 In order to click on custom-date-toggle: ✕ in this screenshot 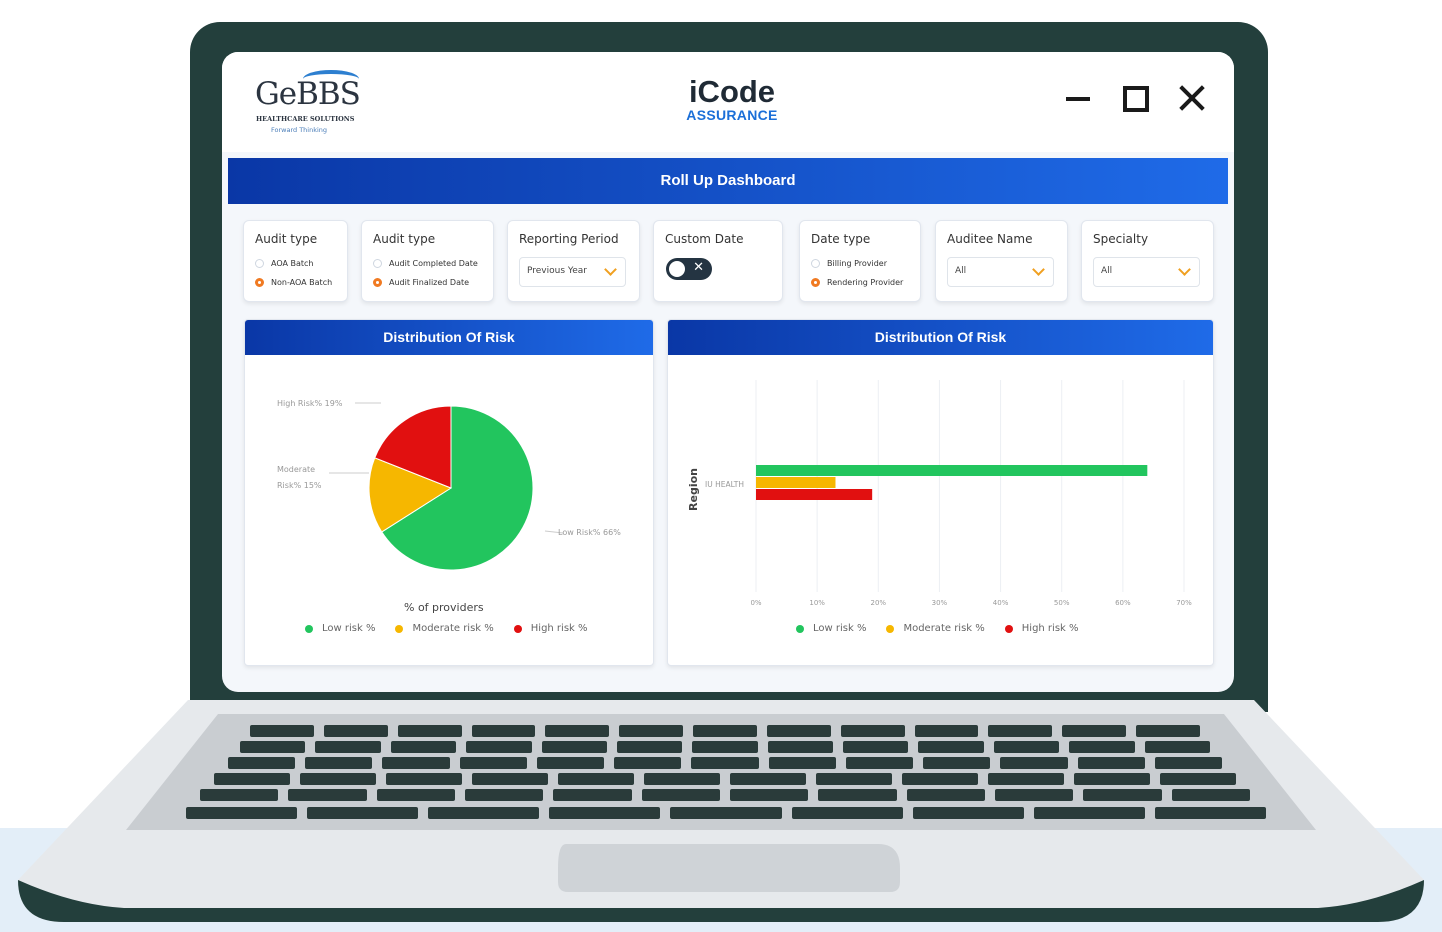, I will do `click(689, 269)`.